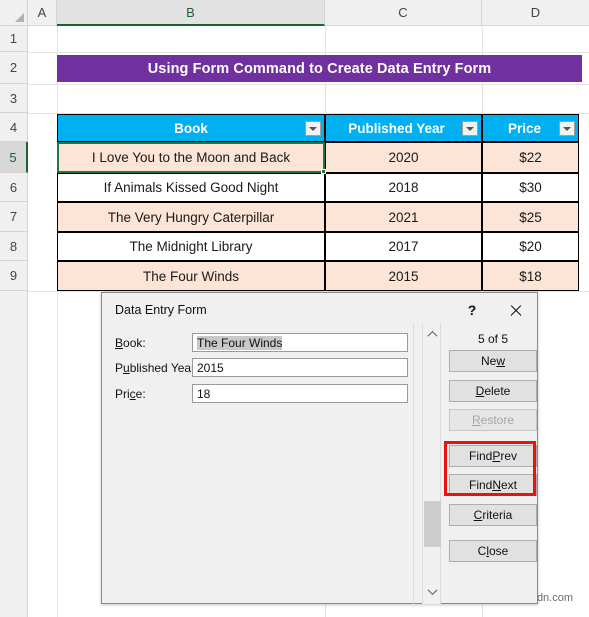 The height and width of the screenshot is (617, 589). What do you see at coordinates (493, 551) in the screenshot?
I see `close-dialog-button: Cl ose` at bounding box center [493, 551].